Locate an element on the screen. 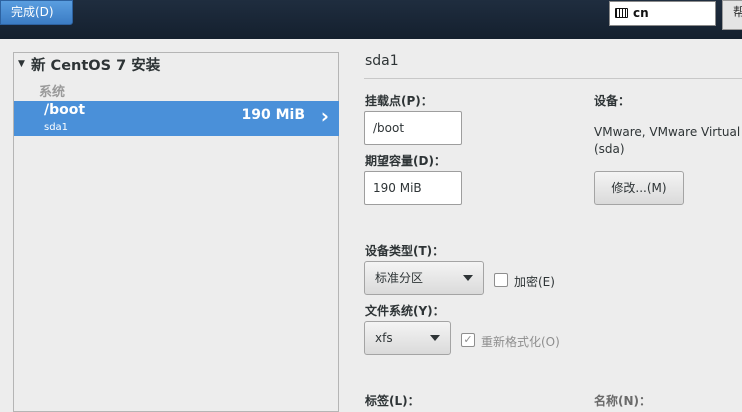  device-type-label: 设备类型(T)： is located at coordinates (405, 251).